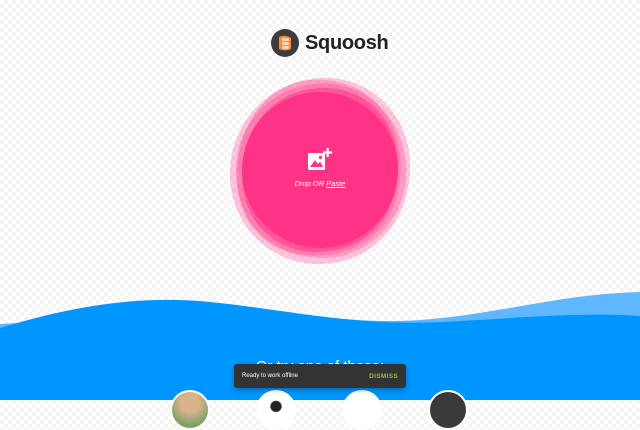 This screenshot has width=640, height=430. I want to click on app-name: Squoosh, so click(347, 42).